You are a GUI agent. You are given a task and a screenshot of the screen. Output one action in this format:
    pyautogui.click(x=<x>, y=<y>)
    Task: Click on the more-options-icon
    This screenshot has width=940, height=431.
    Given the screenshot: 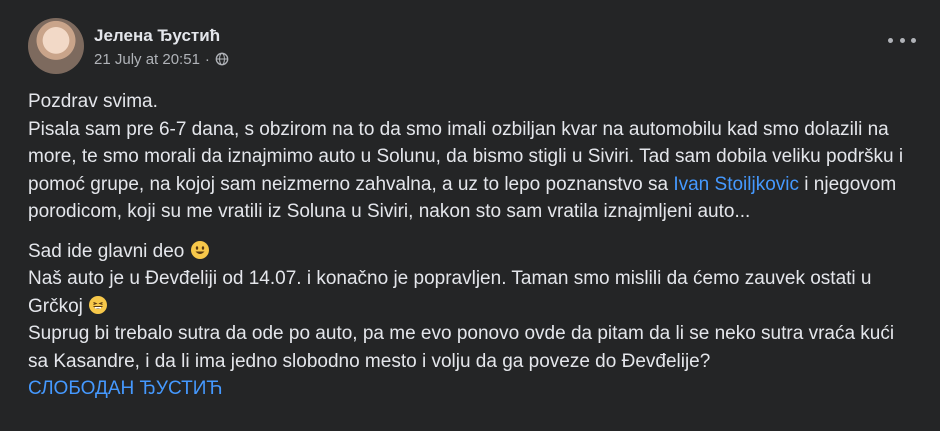 What is the action you would take?
    pyautogui.click(x=902, y=40)
    